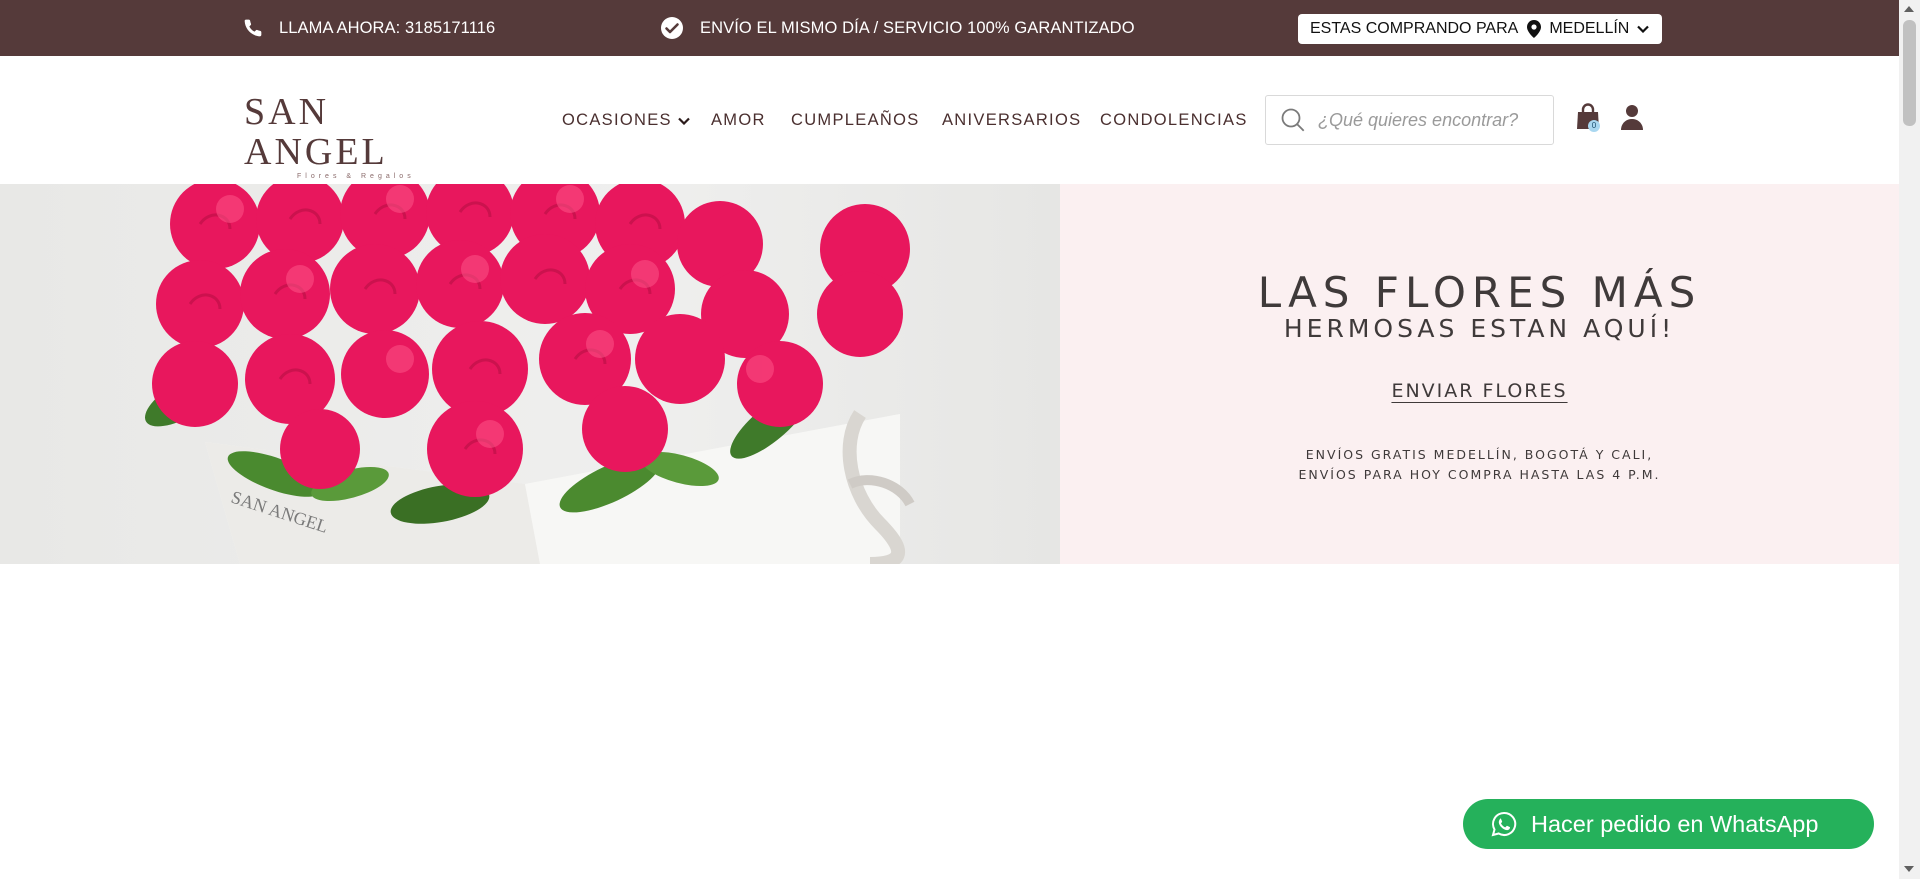  Describe the element at coordinates (1589, 118) in the screenshot. I see `cart-button: 0` at that location.